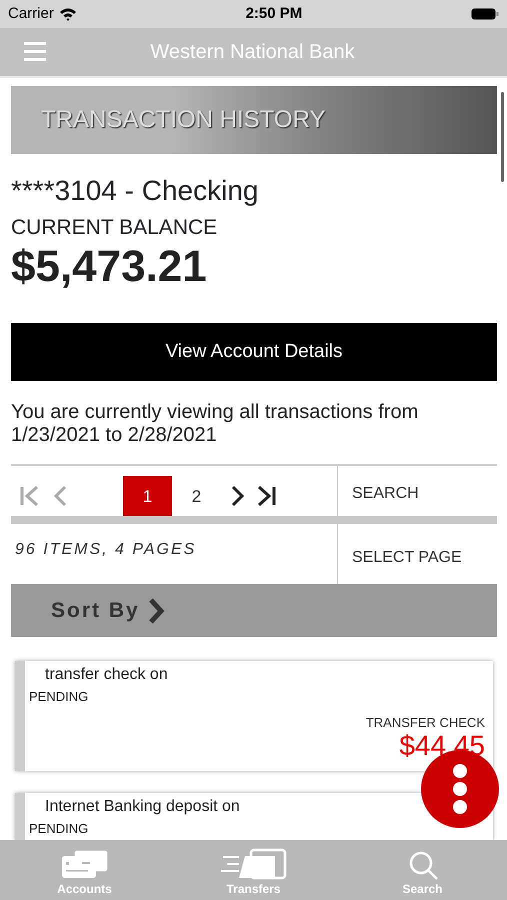 The width and height of the screenshot is (507, 900). Describe the element at coordinates (485, 14) in the screenshot. I see `battery-icon` at that location.